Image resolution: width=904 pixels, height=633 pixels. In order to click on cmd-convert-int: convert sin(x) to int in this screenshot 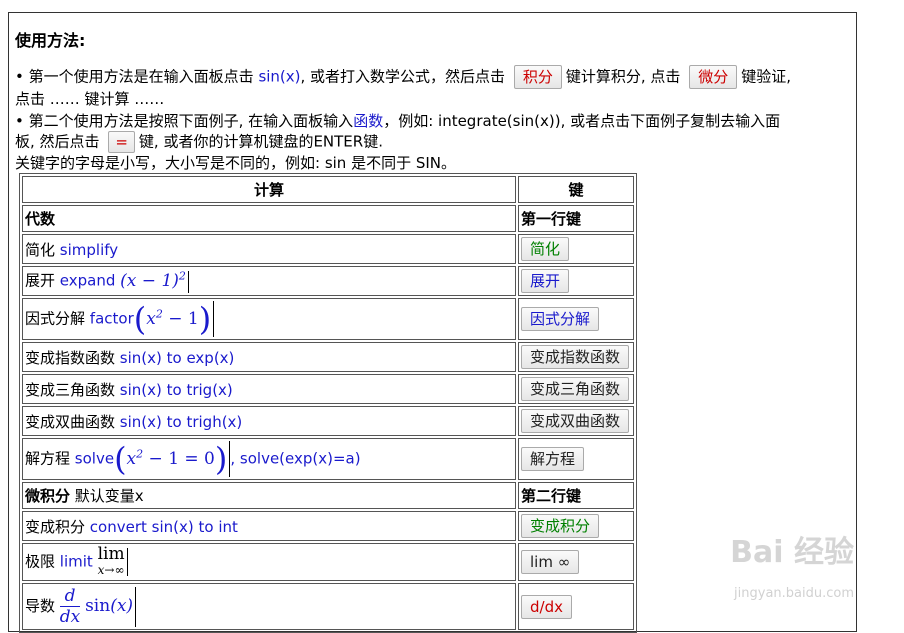, I will do `click(164, 527)`.